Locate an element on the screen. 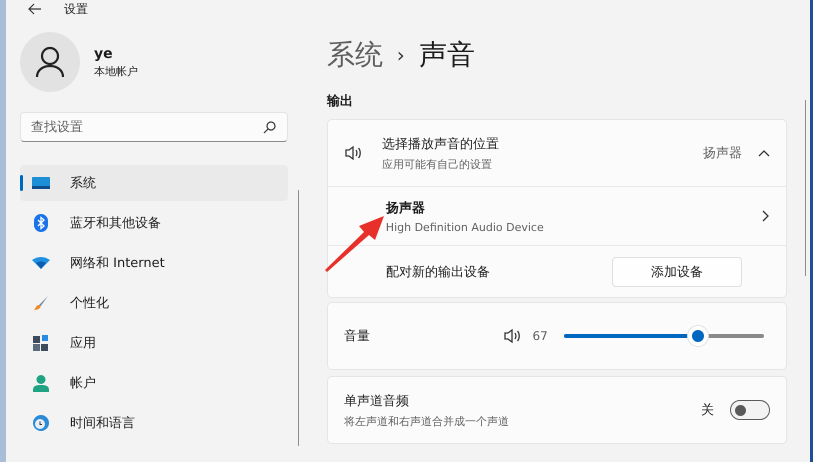  row-subtitle: High Definition Audio Device is located at coordinates (465, 227).